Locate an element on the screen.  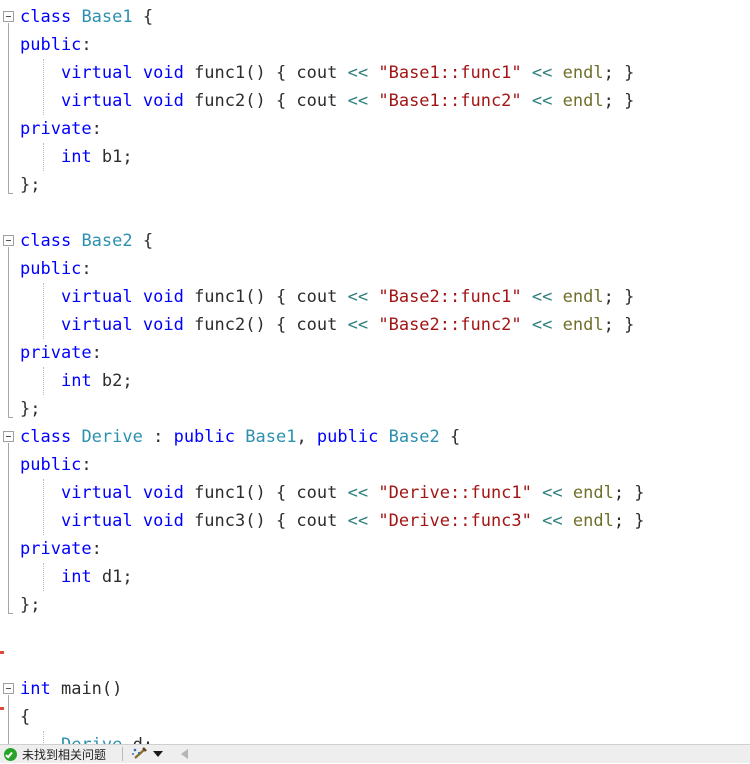
code-token: : is located at coordinates (96, 549).